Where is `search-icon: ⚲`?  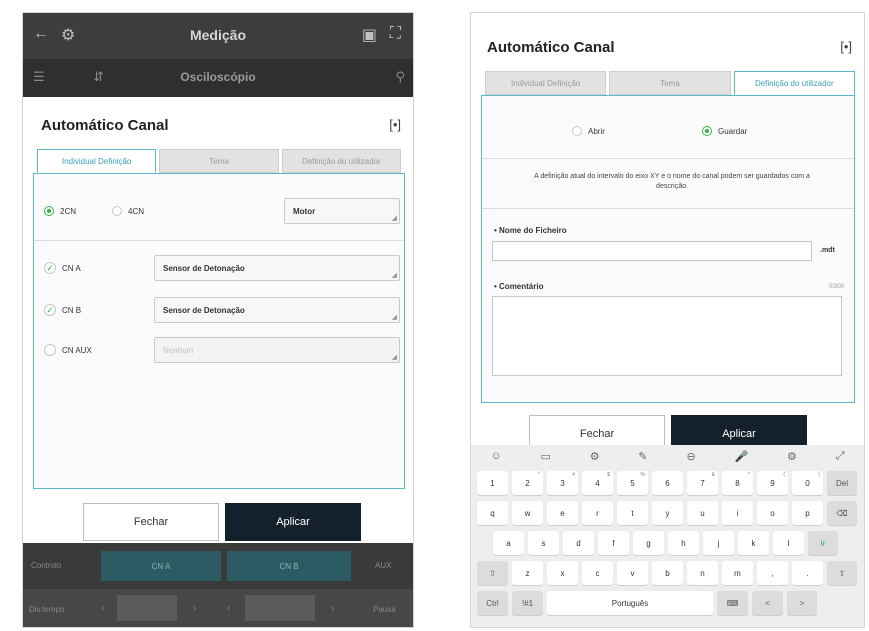 search-icon: ⚲ is located at coordinates (400, 77).